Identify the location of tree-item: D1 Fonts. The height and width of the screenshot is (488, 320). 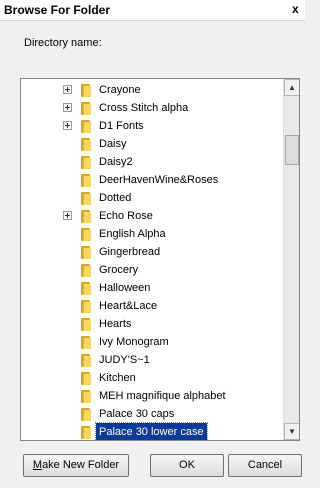
(152, 126).